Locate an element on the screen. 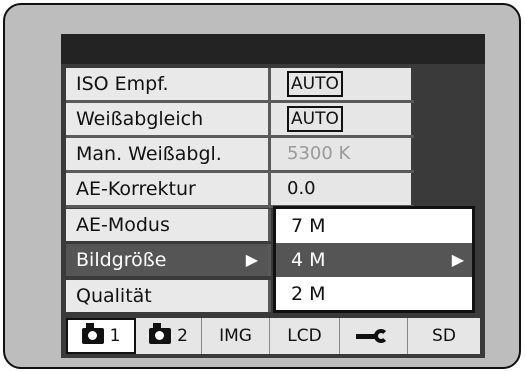  menu-row-label: ISO Empf. is located at coordinates (168, 84).